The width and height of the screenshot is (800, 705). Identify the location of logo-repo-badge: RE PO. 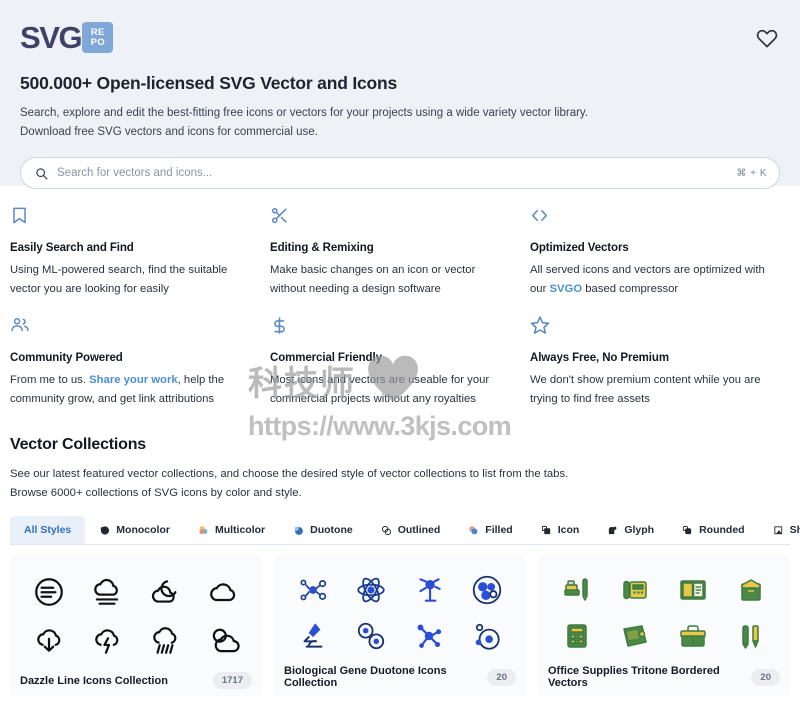
(98, 37).